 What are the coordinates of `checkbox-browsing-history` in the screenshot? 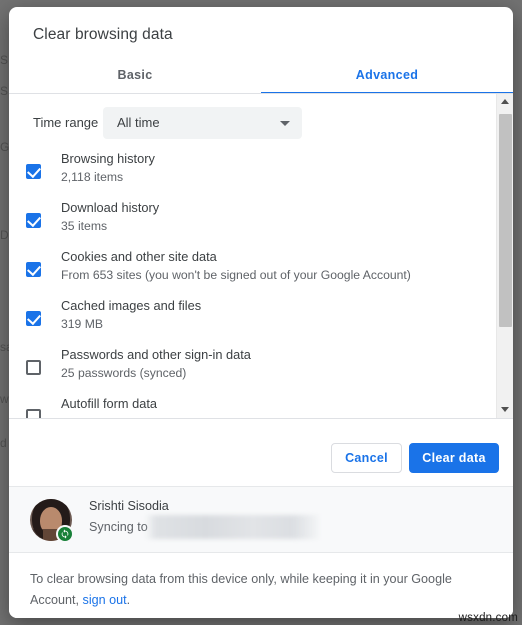 It's located at (33, 171).